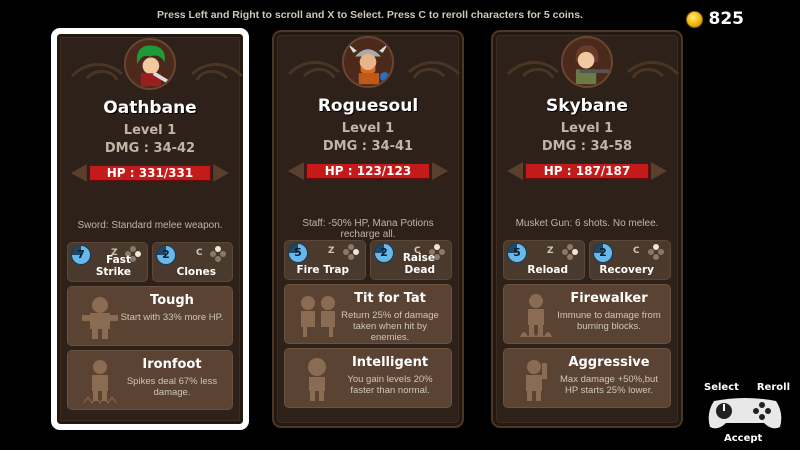  What do you see at coordinates (773, 387) in the screenshot?
I see `reroll-hint: Reroll` at bounding box center [773, 387].